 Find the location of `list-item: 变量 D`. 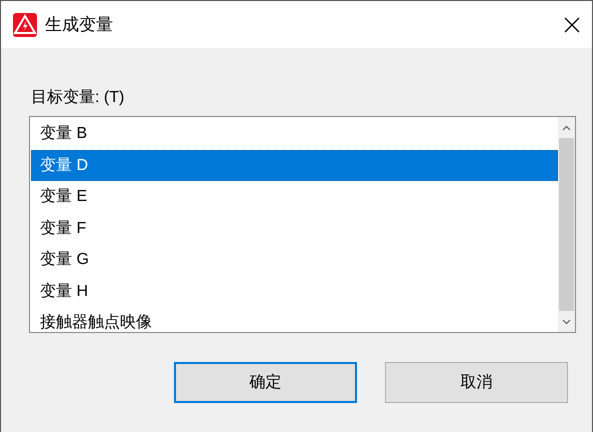

list-item: 变量 D is located at coordinates (294, 165).